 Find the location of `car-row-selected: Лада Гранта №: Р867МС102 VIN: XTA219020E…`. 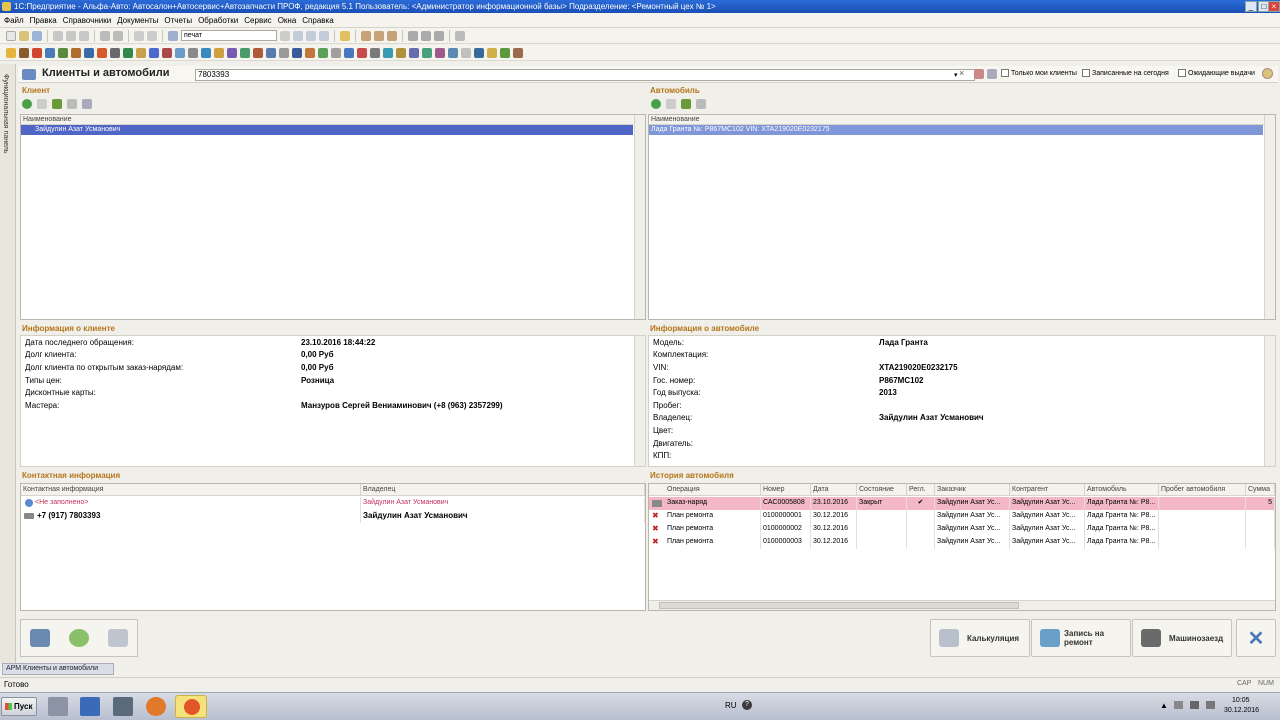

car-row-selected: Лада Гранта №: Р867МС102 VIN: XTA219020E… is located at coordinates (956, 130).